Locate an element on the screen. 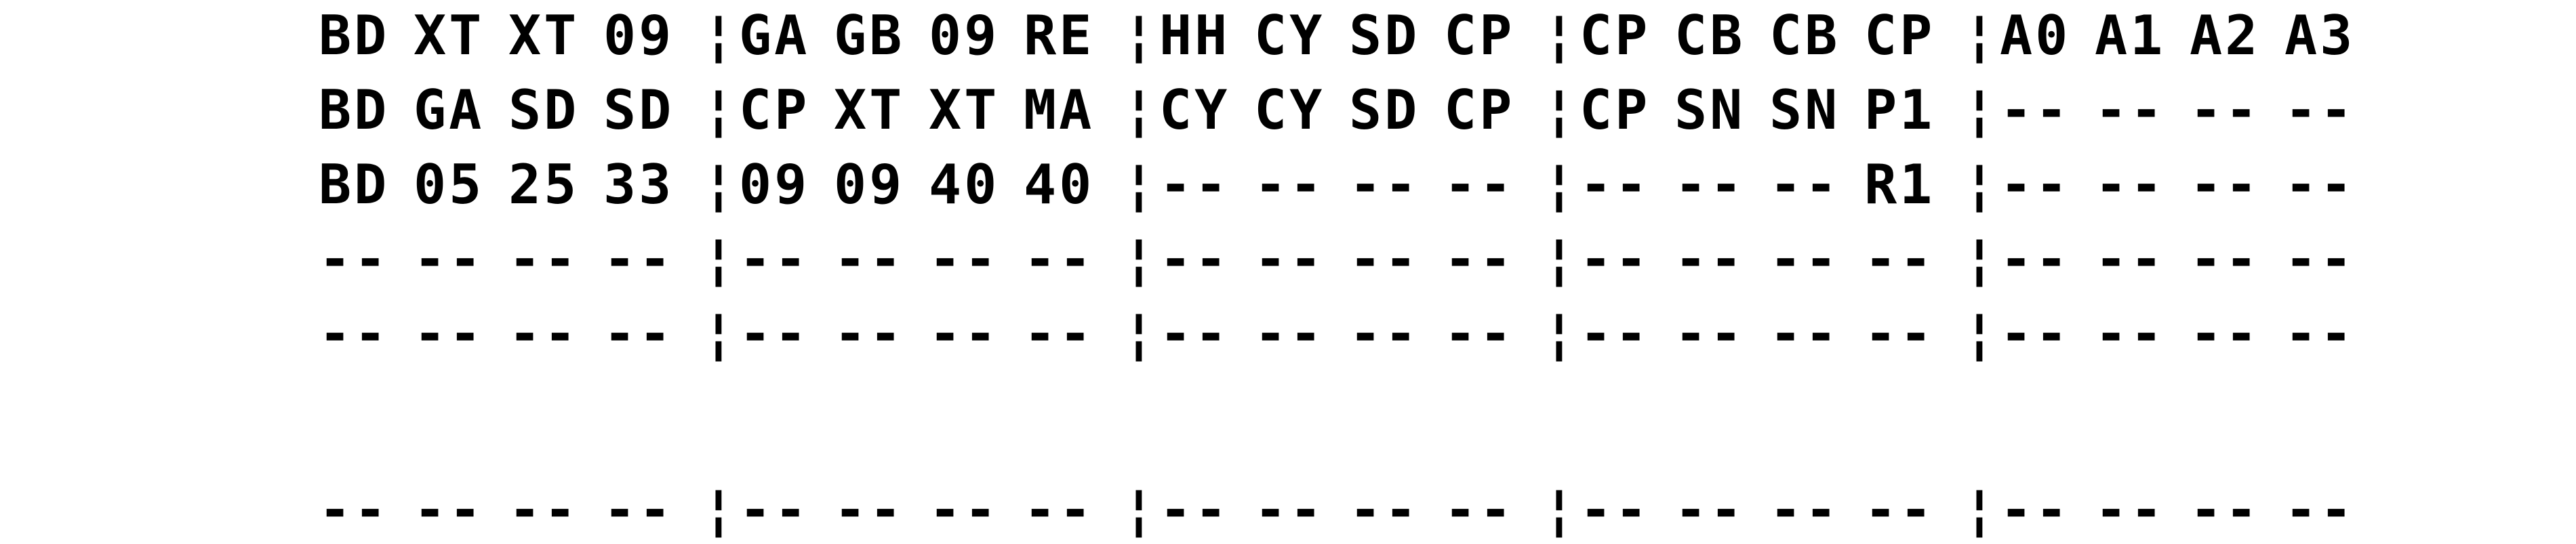 This screenshot has height=544, width=2576. cell-group: CP XT XT MA is located at coordinates (929, 110).